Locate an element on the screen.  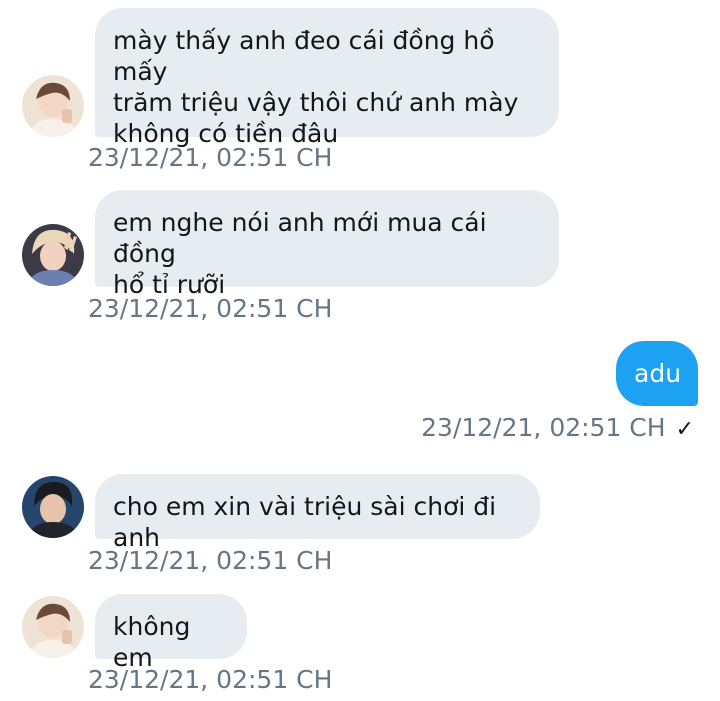
message-bubble: cho em xin vài triệu sài chơi đi anh is located at coordinates (317, 513).